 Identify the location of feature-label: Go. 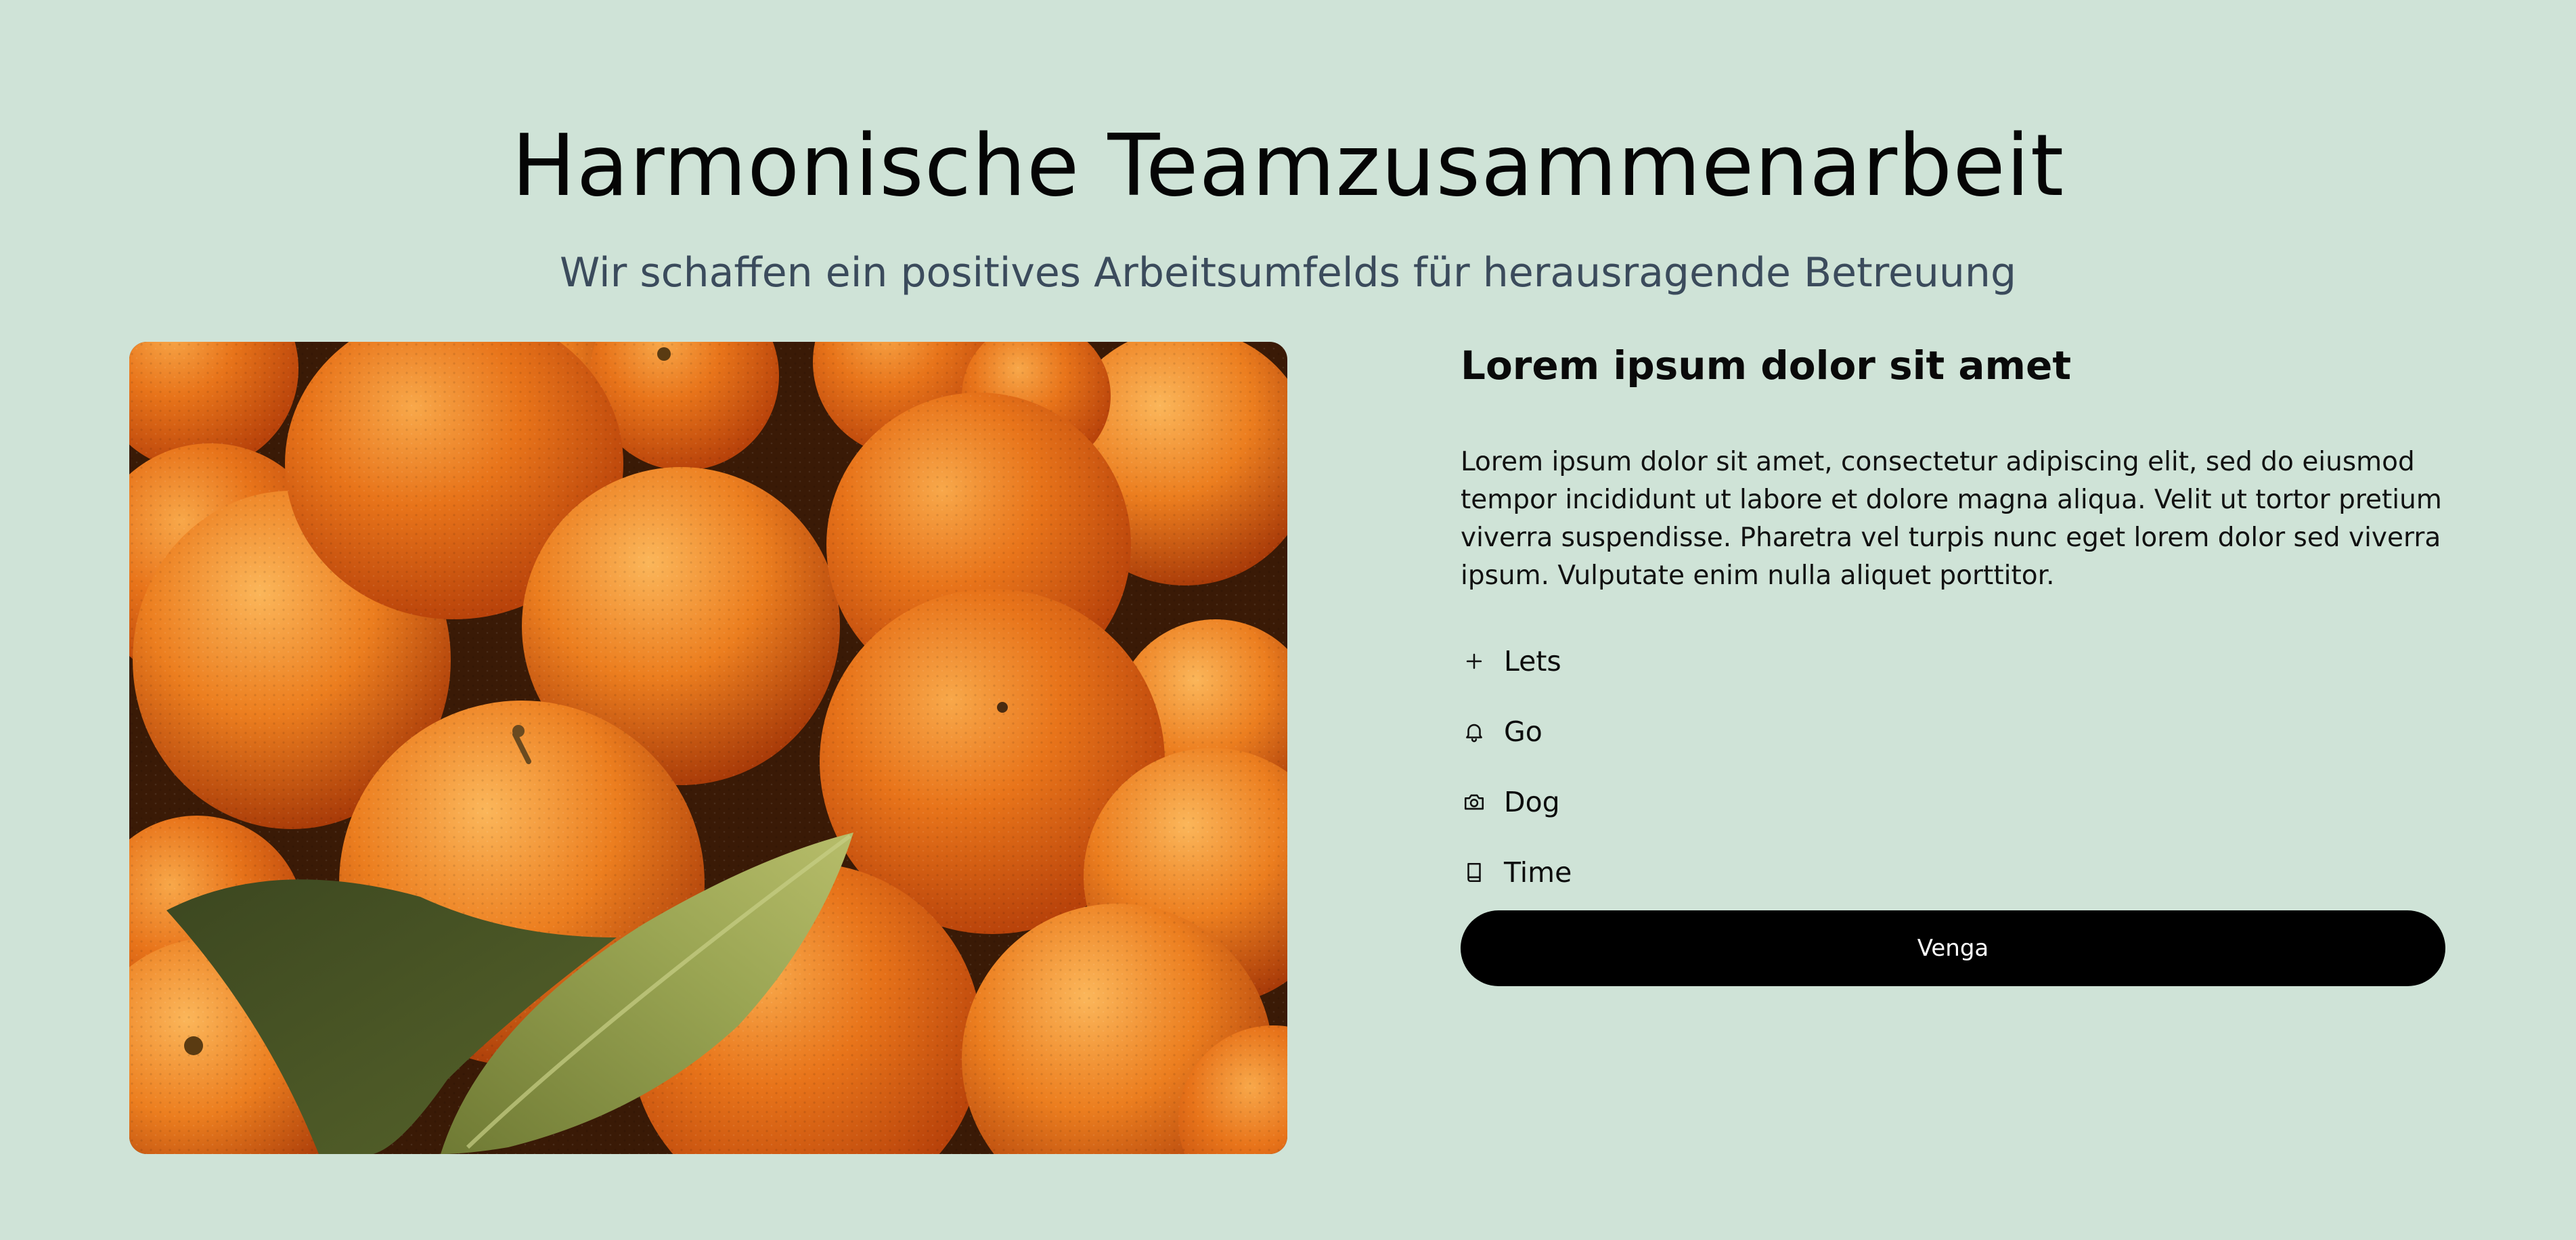
(1523, 731).